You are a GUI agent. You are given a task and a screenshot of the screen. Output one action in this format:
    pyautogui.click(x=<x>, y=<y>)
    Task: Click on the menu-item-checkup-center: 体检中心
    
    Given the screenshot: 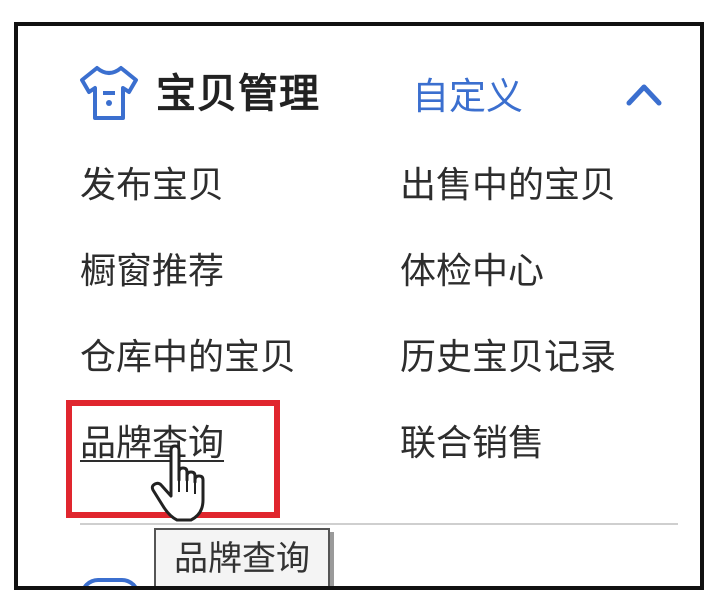 What is the action you would take?
    pyautogui.click(x=472, y=272)
    